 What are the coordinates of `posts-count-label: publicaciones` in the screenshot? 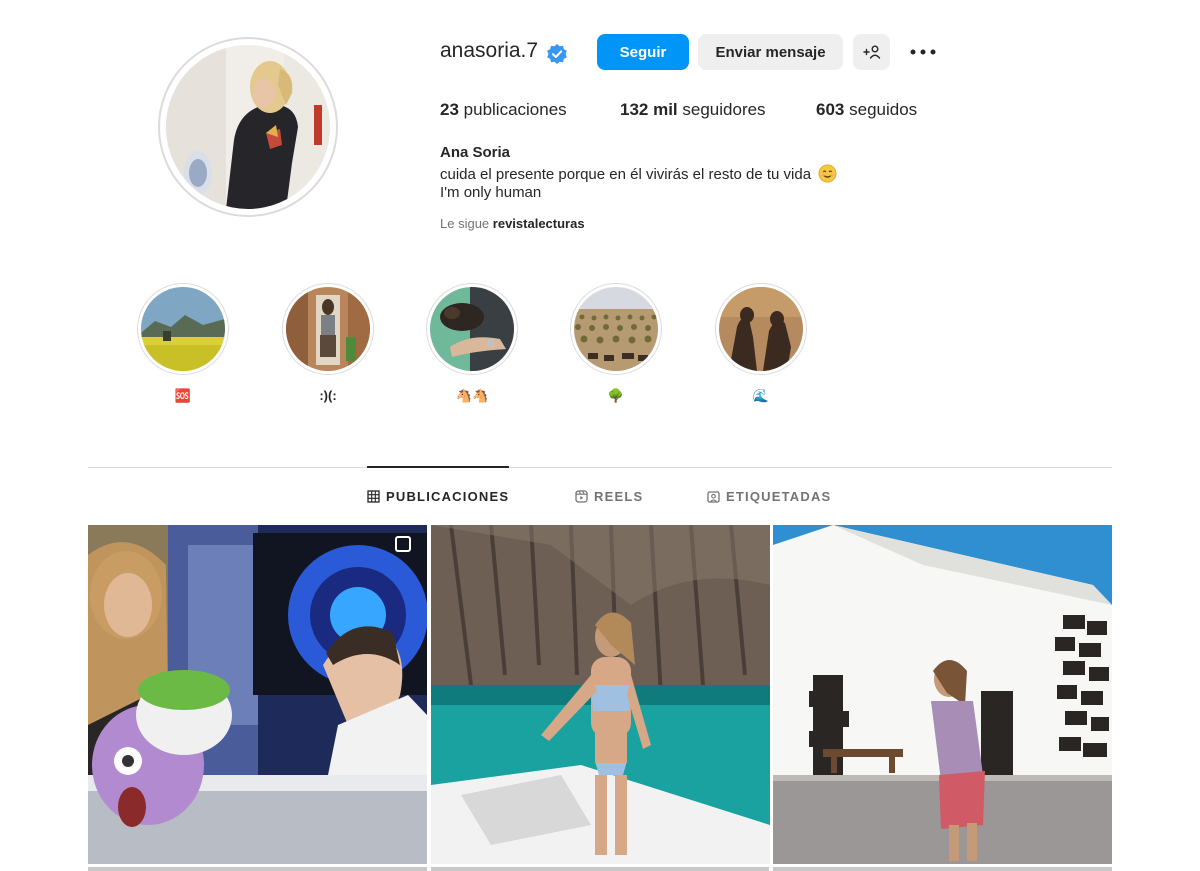 It's located at (515, 109).